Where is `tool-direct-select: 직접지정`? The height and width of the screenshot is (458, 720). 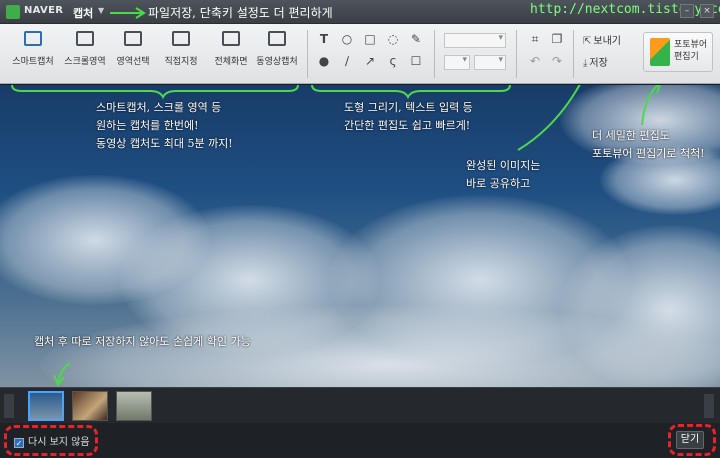 tool-direct-select: 직접지정 is located at coordinates (181, 48).